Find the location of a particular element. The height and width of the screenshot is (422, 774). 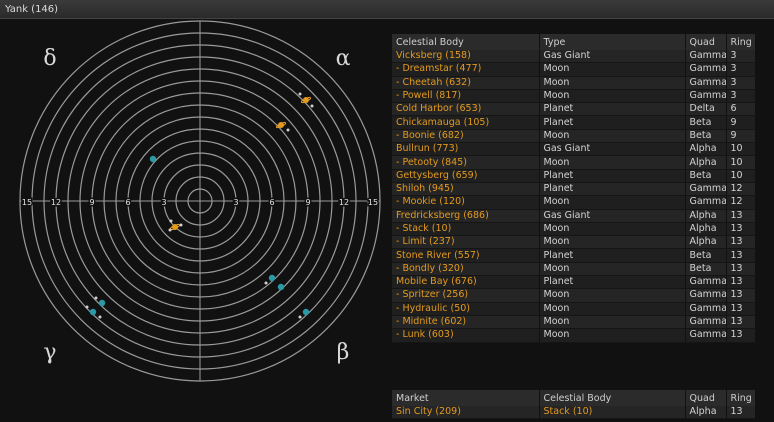

table-cell: - Lunk (603) is located at coordinates (466, 335).